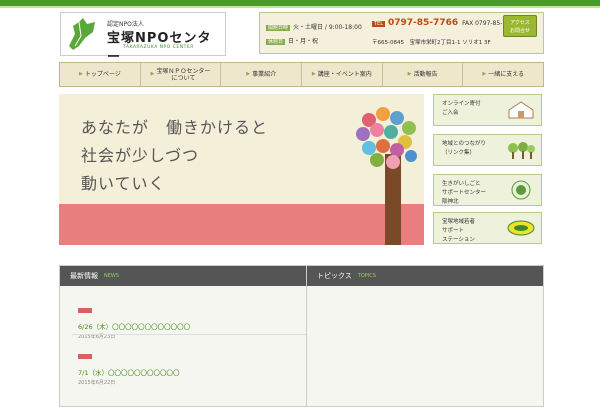 The height and width of the screenshot is (407, 600). Describe the element at coordinates (521, 190) in the screenshot. I see `cdc-logo-icon` at that location.